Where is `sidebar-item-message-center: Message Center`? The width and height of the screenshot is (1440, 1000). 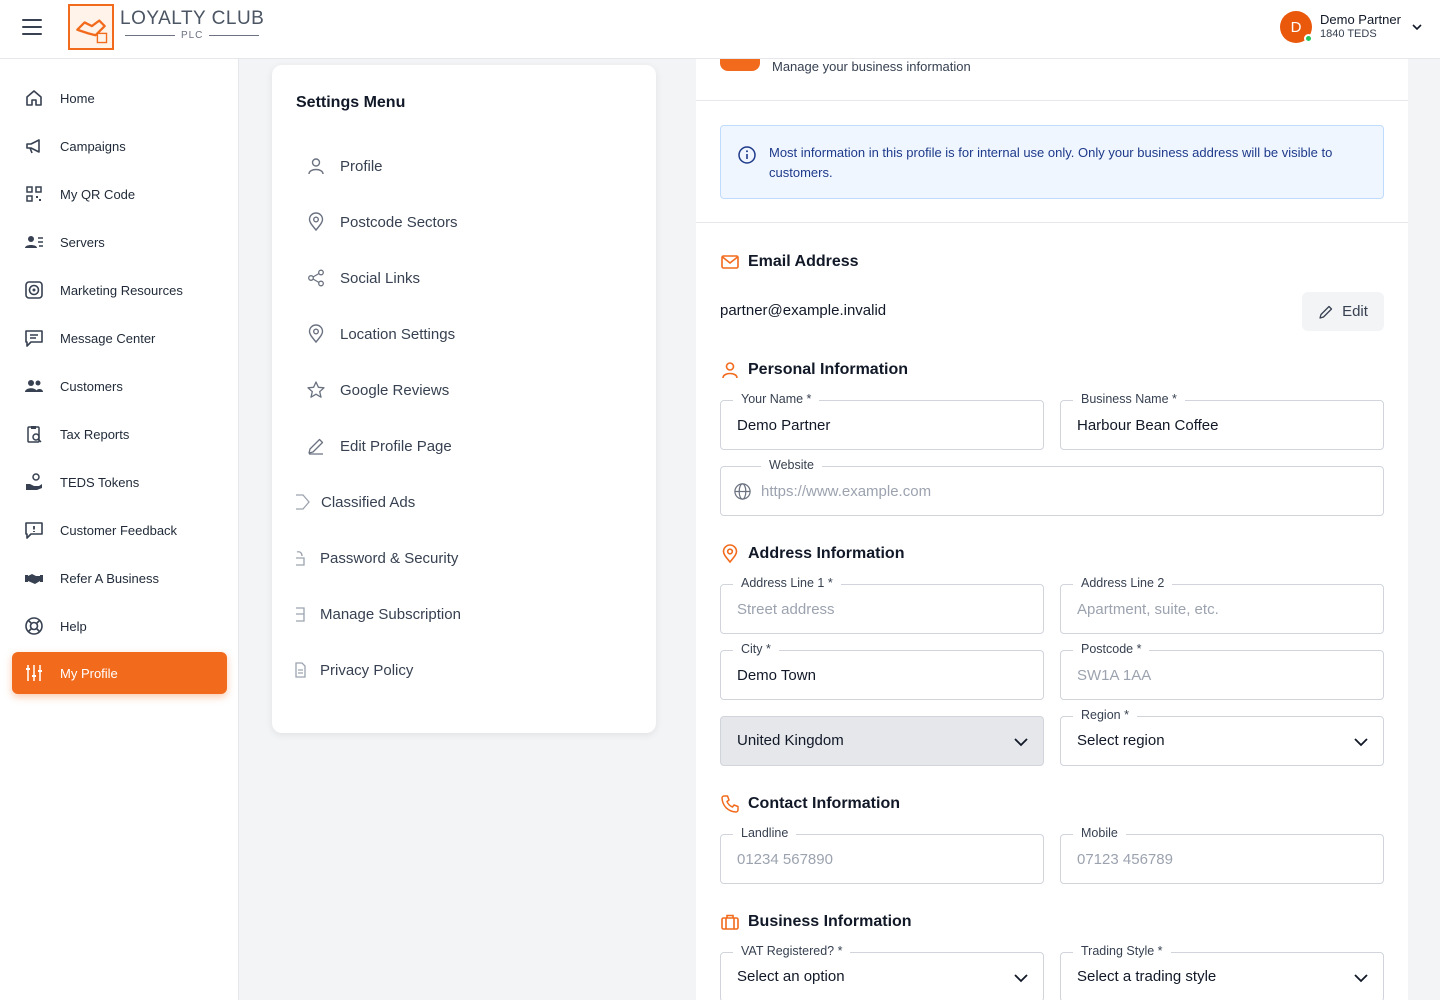 sidebar-item-message-center: Message Center is located at coordinates (119, 338).